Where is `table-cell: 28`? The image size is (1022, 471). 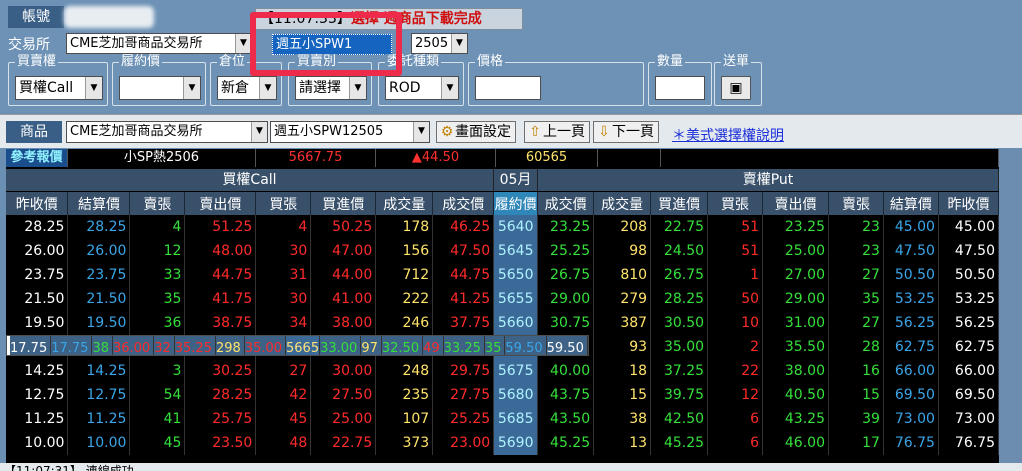 table-cell: 28 is located at coordinates (856, 347).